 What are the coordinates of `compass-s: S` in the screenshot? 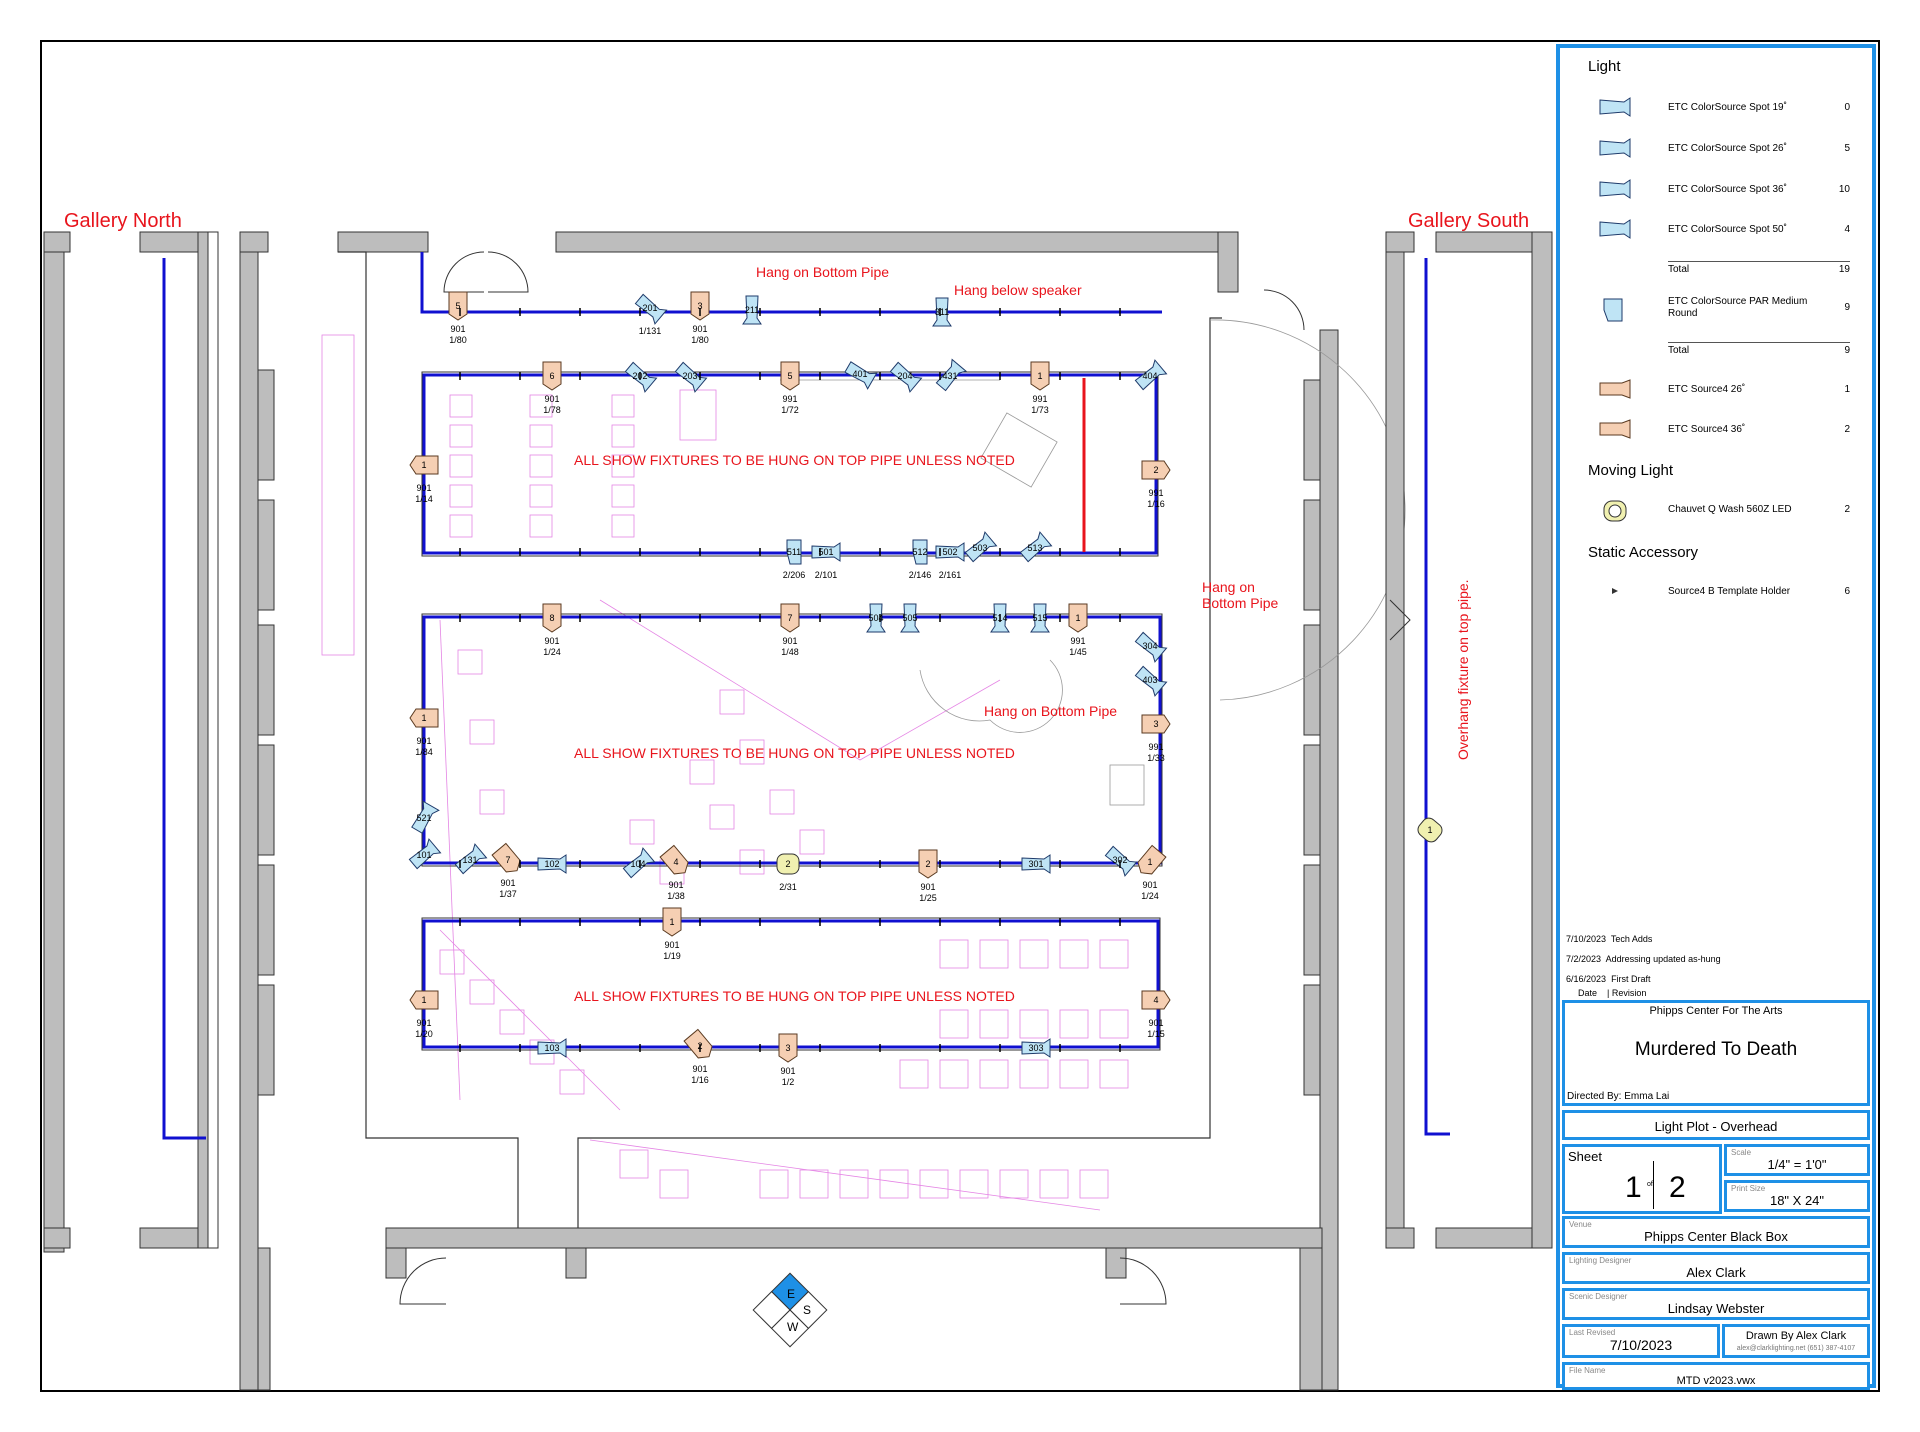 It's located at (807, 1310).